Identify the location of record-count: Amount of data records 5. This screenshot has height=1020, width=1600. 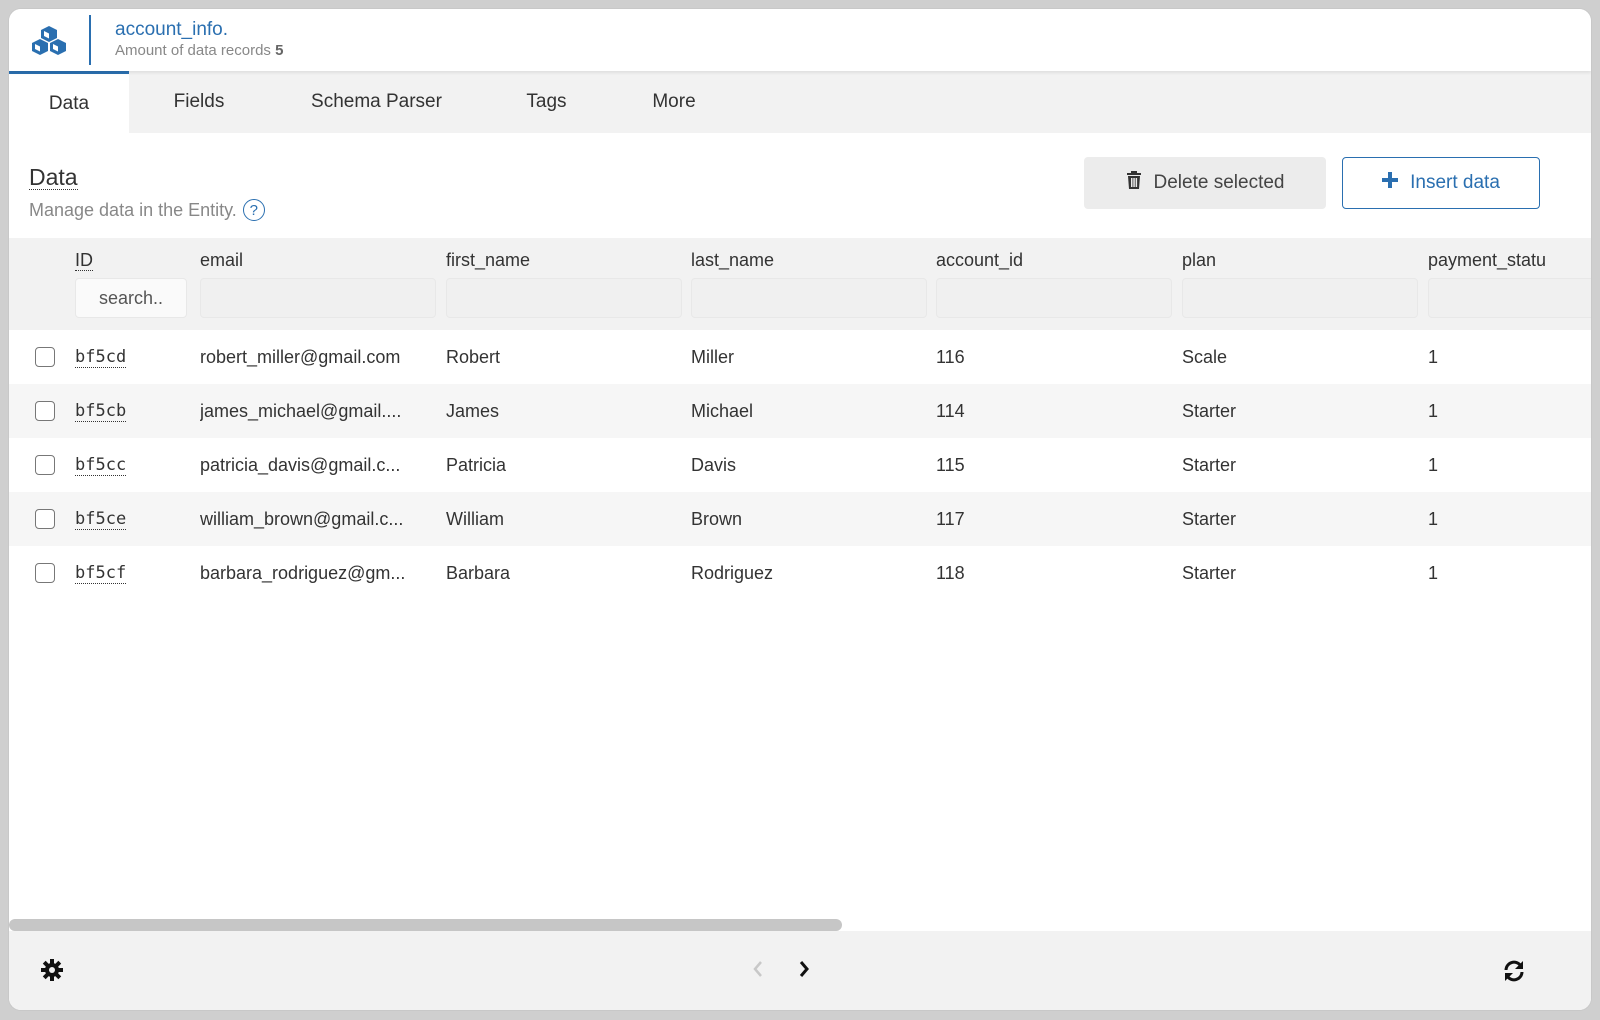
(199, 51).